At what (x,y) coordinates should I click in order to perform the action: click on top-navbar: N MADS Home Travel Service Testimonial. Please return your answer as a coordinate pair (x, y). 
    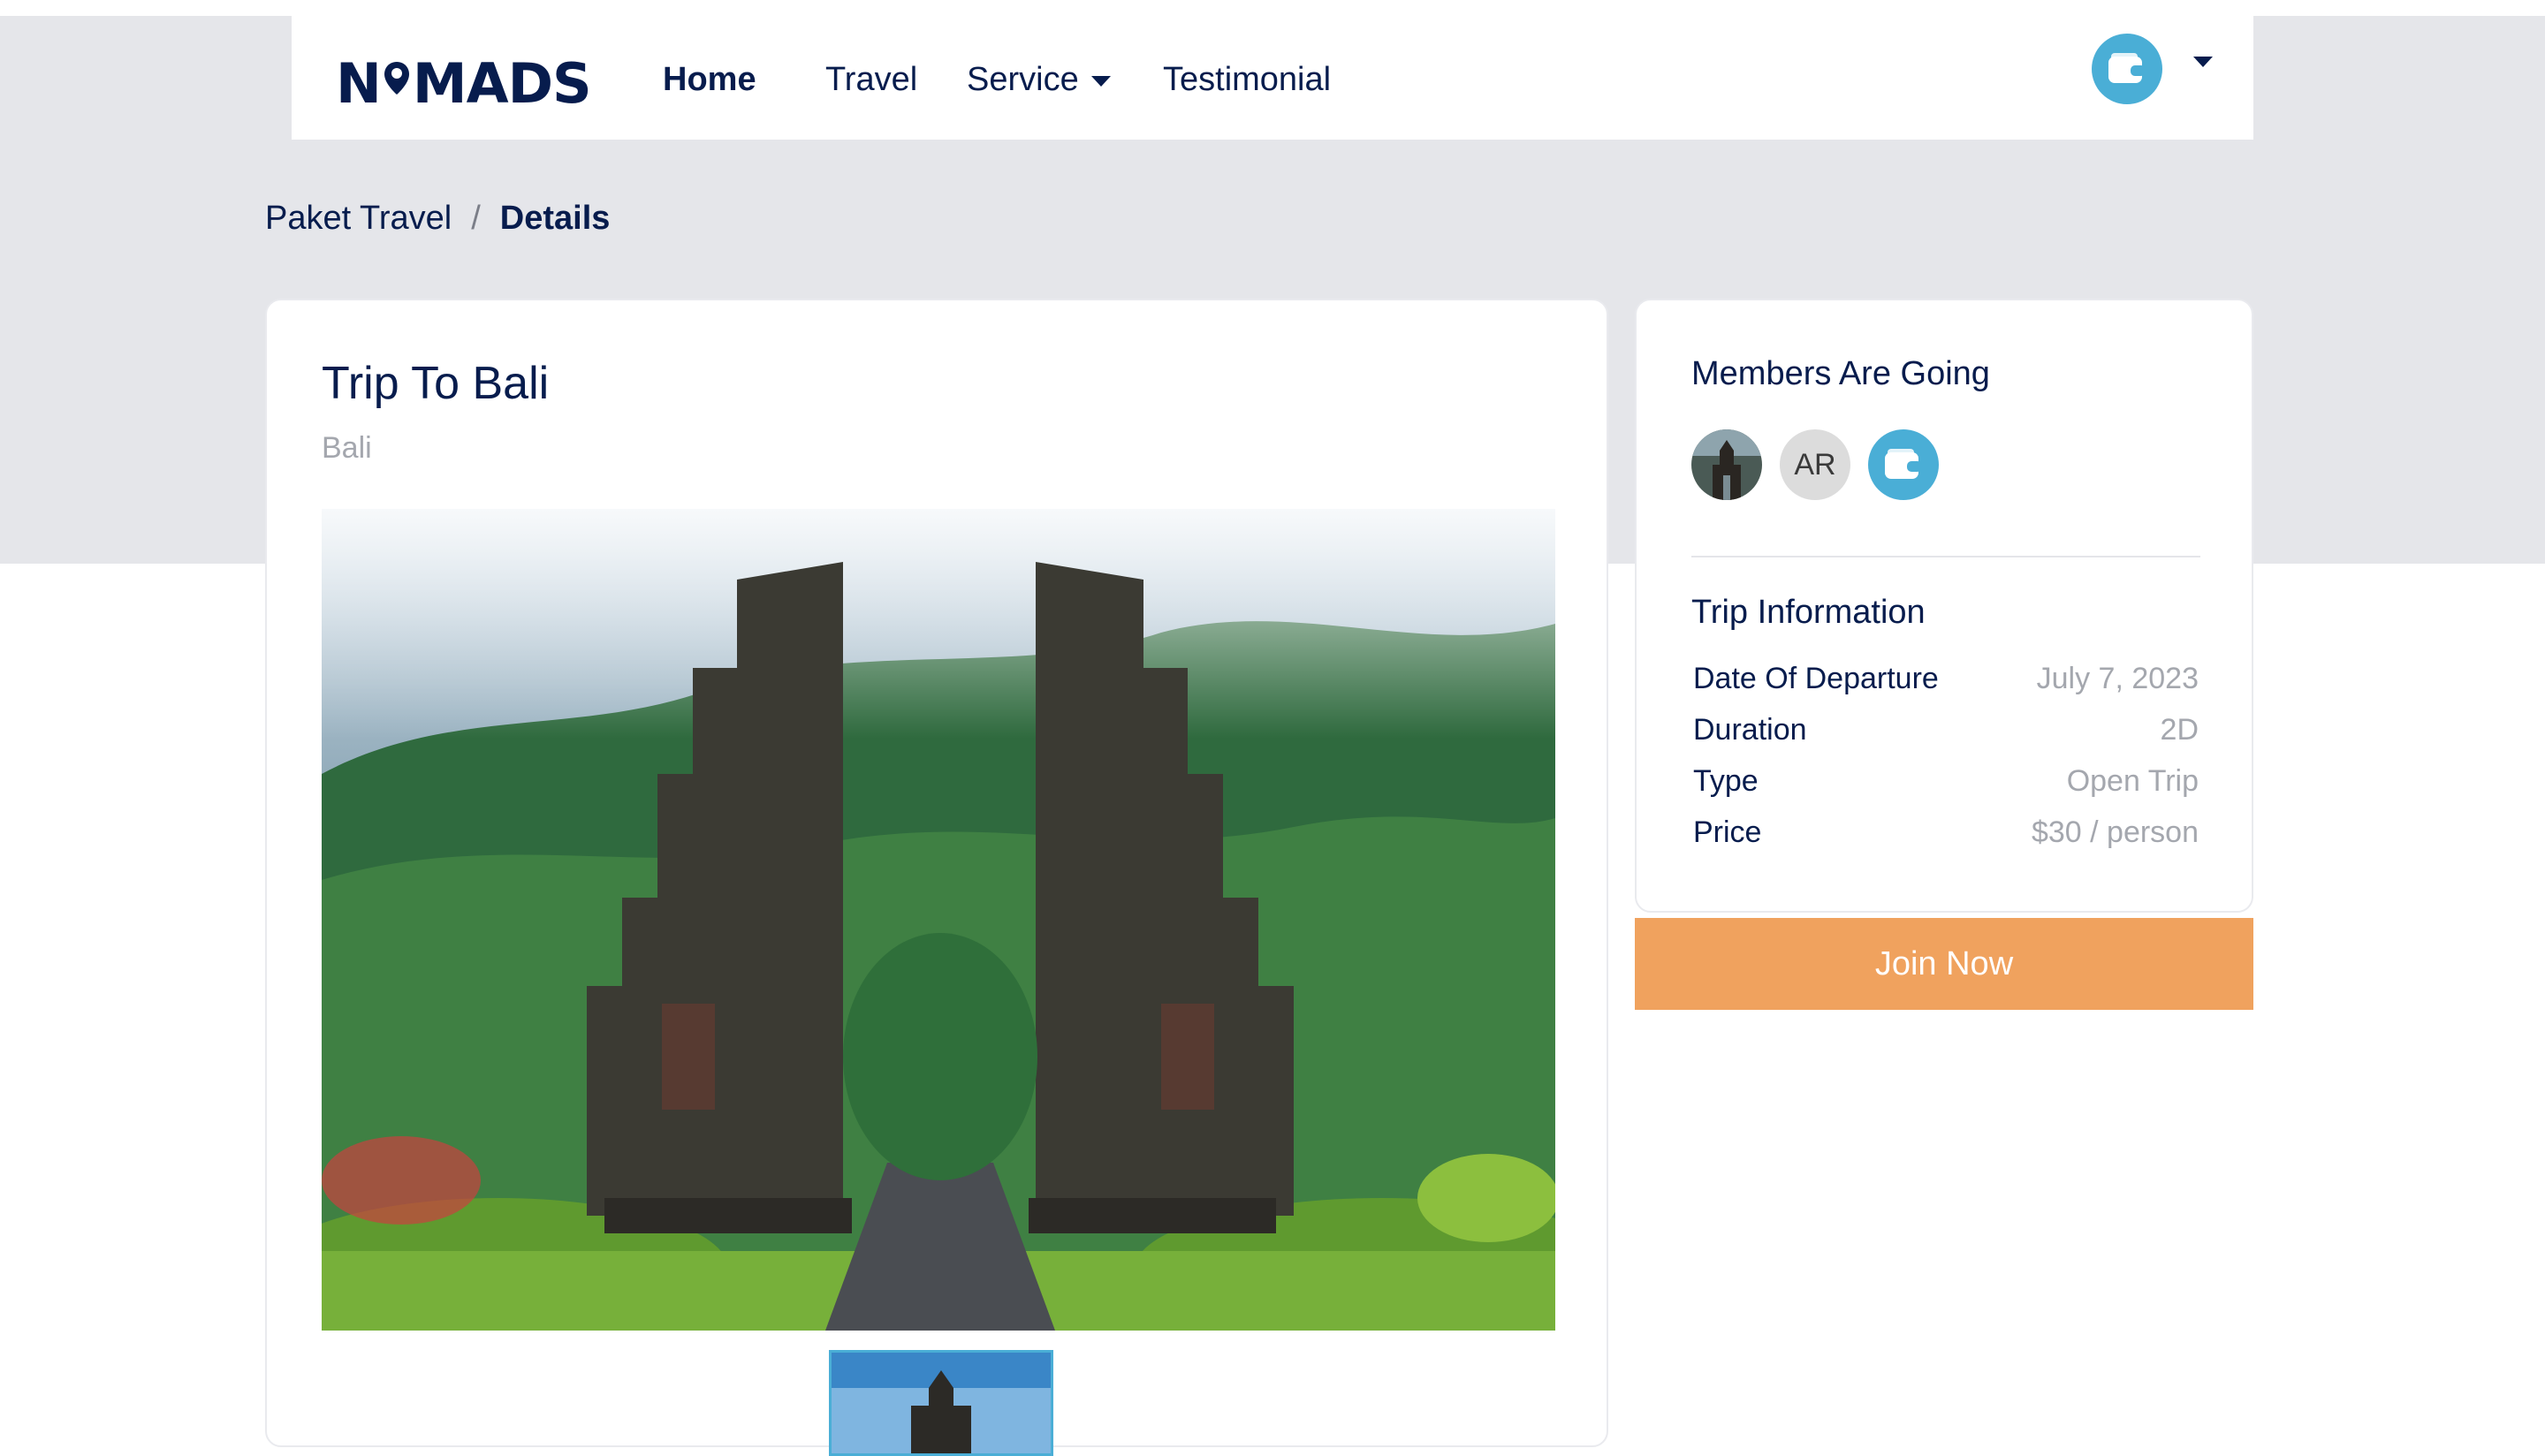
    Looking at the image, I should click on (1272, 78).